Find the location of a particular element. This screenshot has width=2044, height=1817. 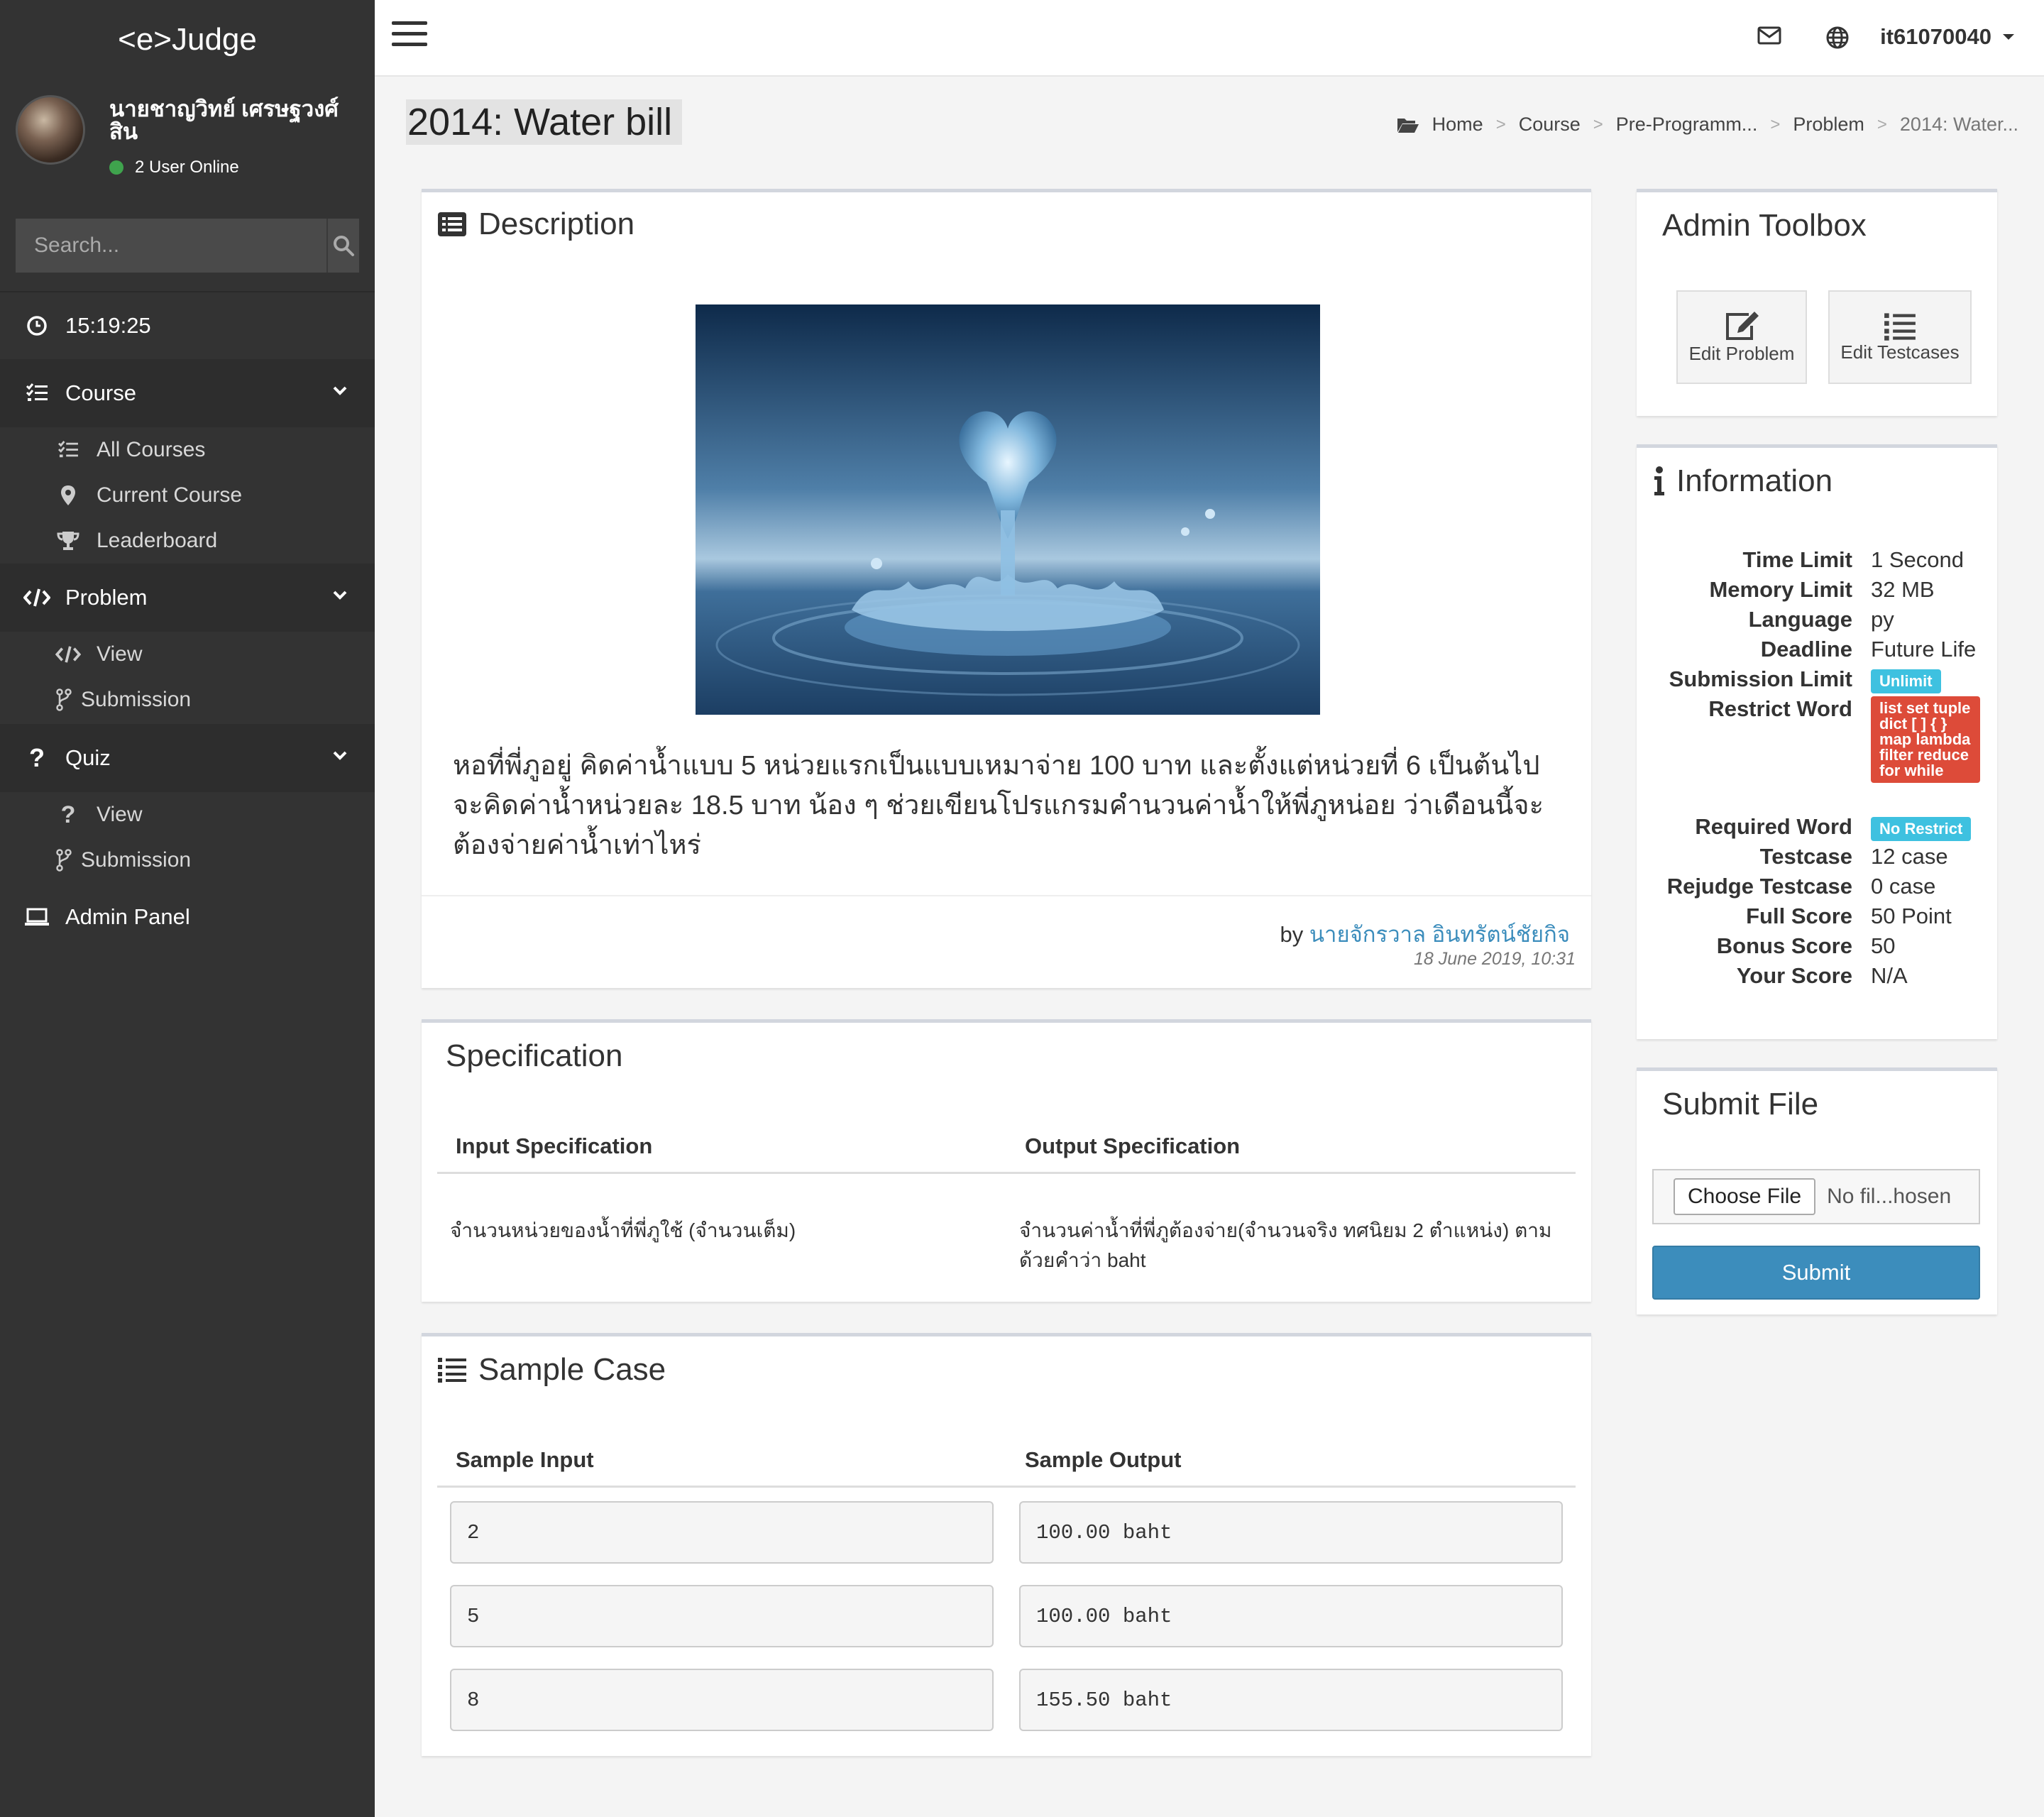

admin-panel-label: Admin Panel is located at coordinates (127, 916).